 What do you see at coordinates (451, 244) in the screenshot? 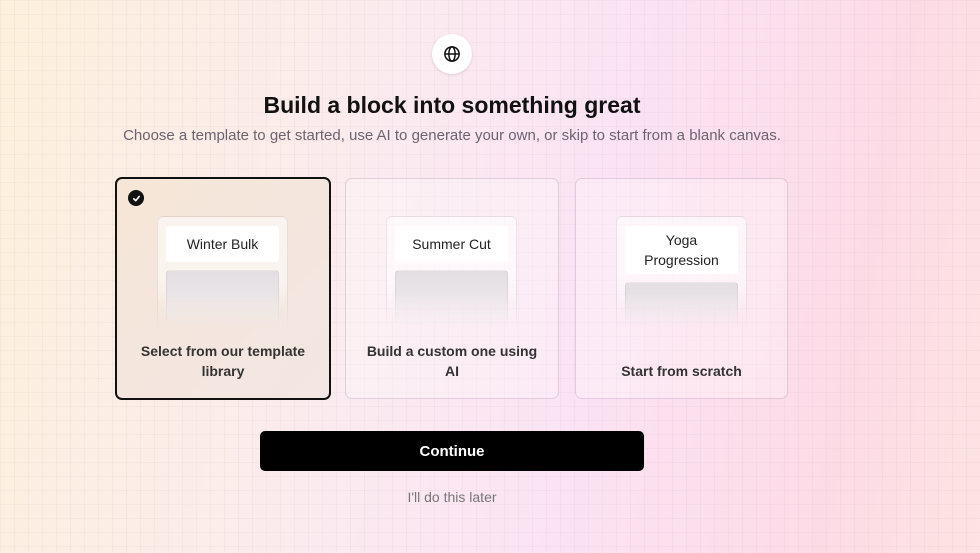
I see `preview-label: Summer Cut` at bounding box center [451, 244].